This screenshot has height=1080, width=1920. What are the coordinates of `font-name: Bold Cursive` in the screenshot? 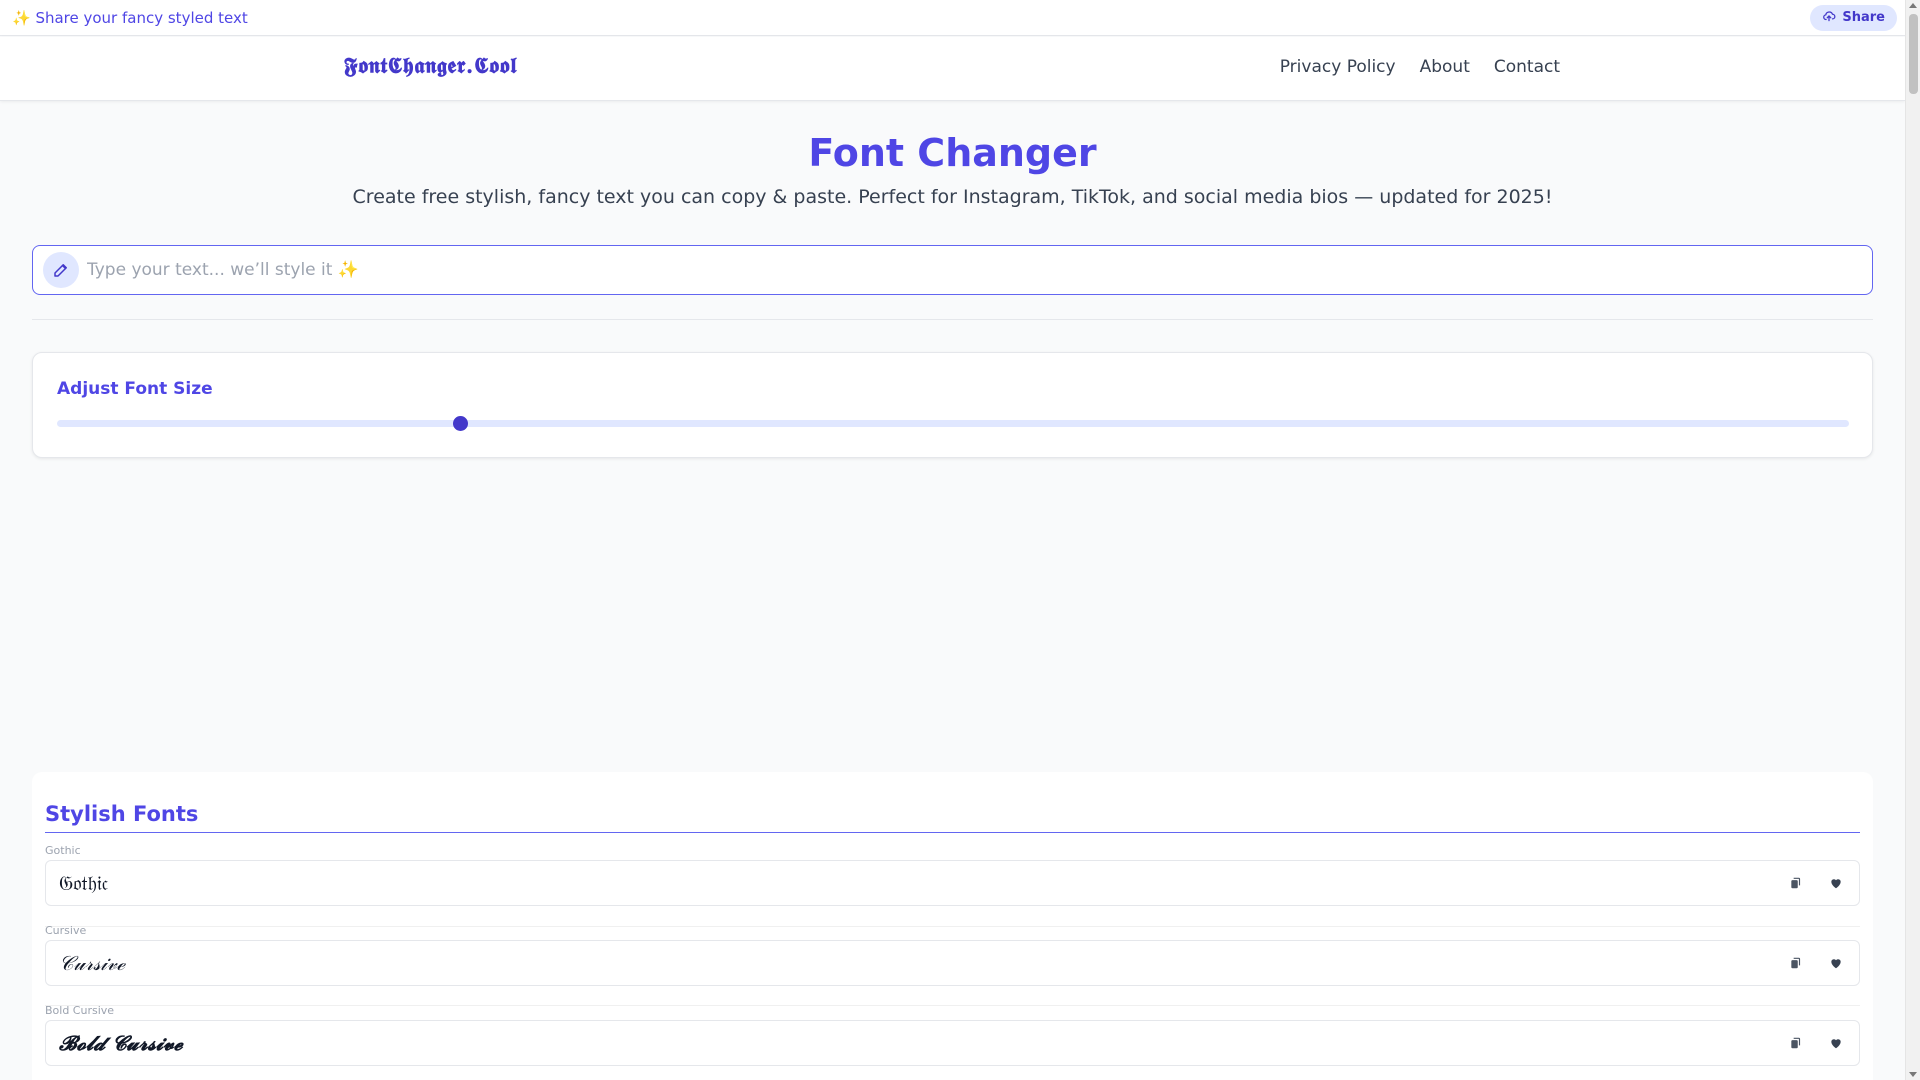 It's located at (80, 1010).